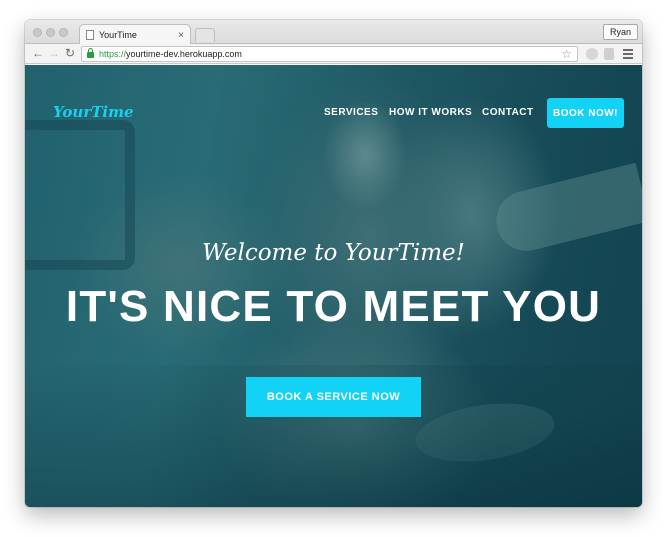  What do you see at coordinates (585, 113) in the screenshot?
I see `book-now-button: BOOK NOW!` at bounding box center [585, 113].